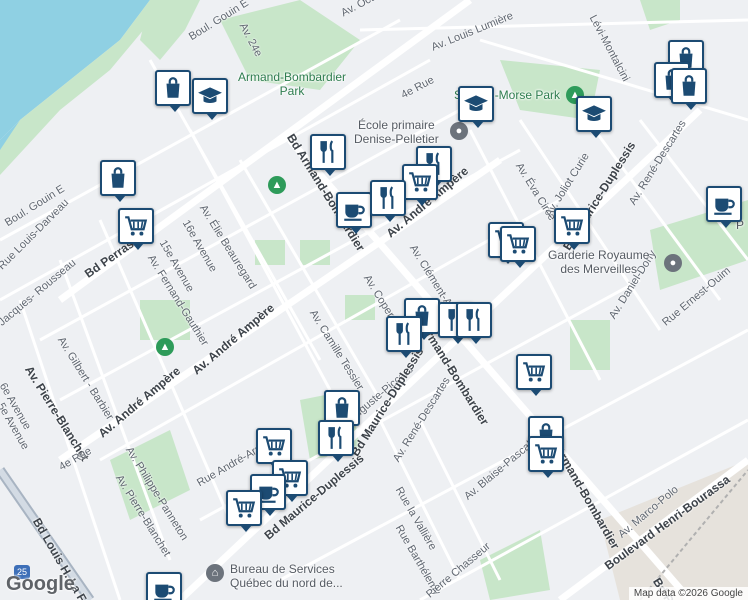 This screenshot has height=600, width=748. Describe the element at coordinates (396, 132) in the screenshot. I see `poi-ecole-primaire: École primaire Denise-Pelletier` at that location.